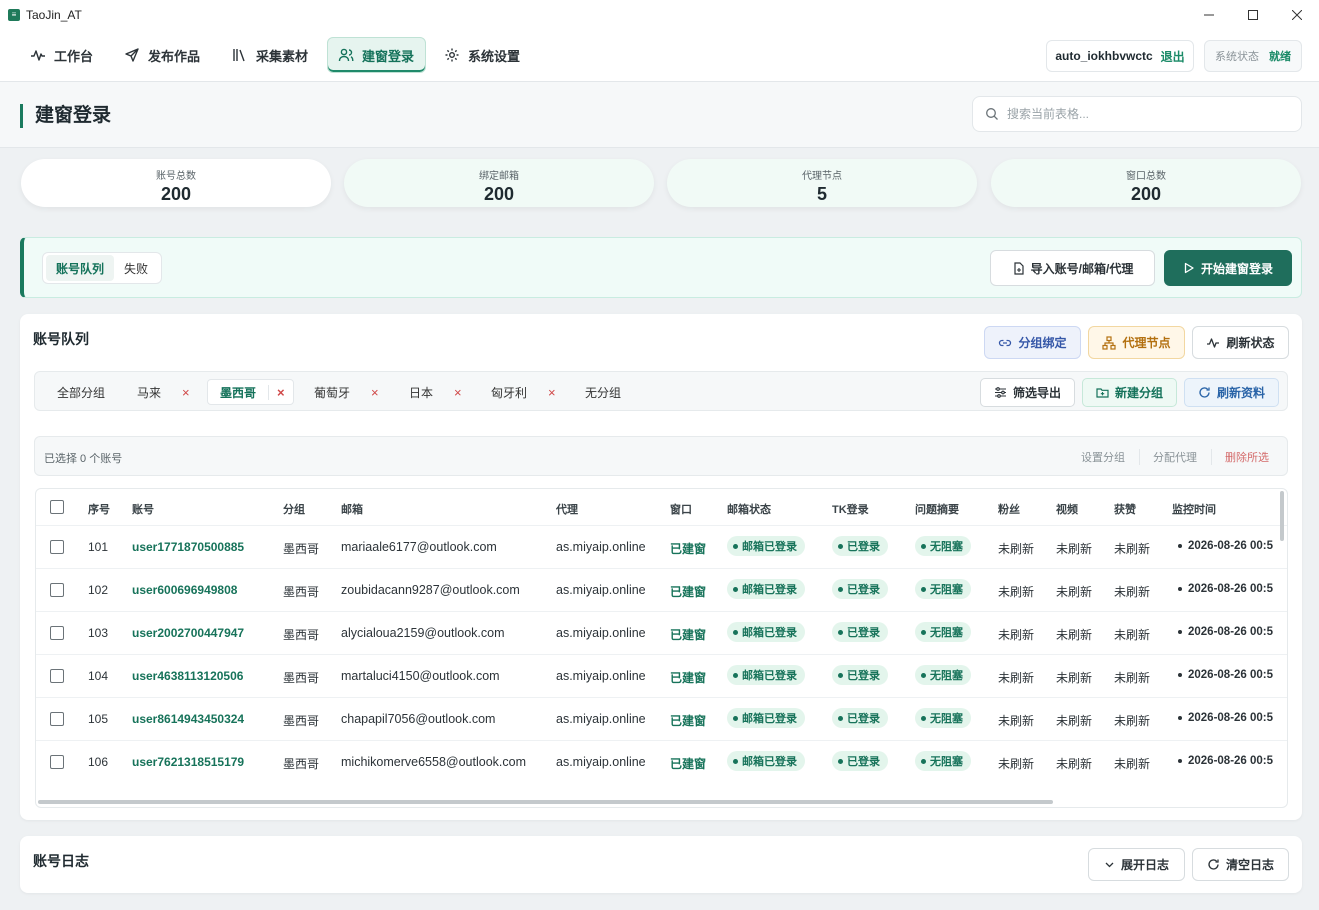 The image size is (1319, 910). What do you see at coordinates (482, 55) in the screenshot?
I see `nav-item-settings: 系统设置` at bounding box center [482, 55].